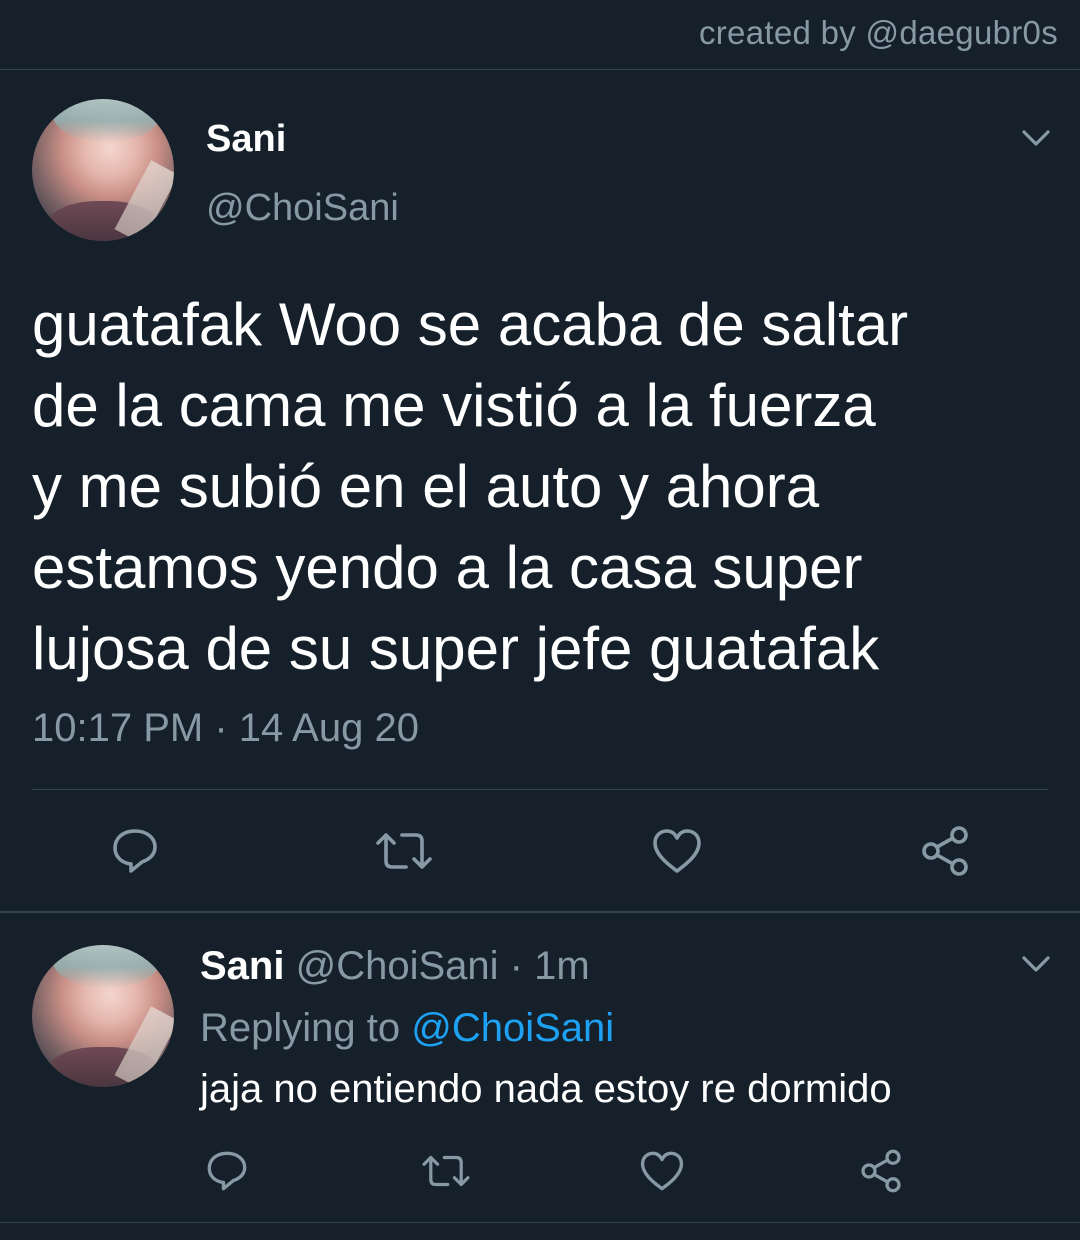 Image resolution: width=1080 pixels, height=1240 pixels. What do you see at coordinates (878, 32) in the screenshot?
I see `credit-text: created by @daegubr0s` at bounding box center [878, 32].